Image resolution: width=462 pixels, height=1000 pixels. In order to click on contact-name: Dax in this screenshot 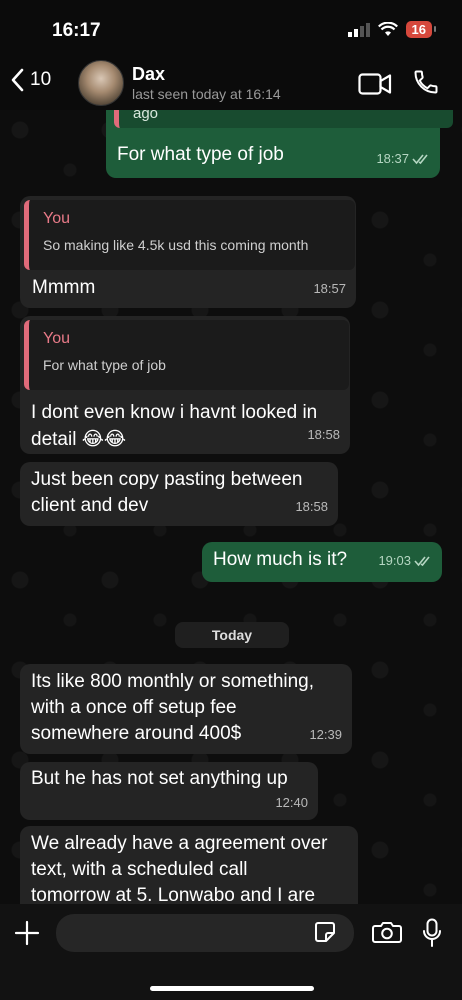, I will do `click(148, 74)`.